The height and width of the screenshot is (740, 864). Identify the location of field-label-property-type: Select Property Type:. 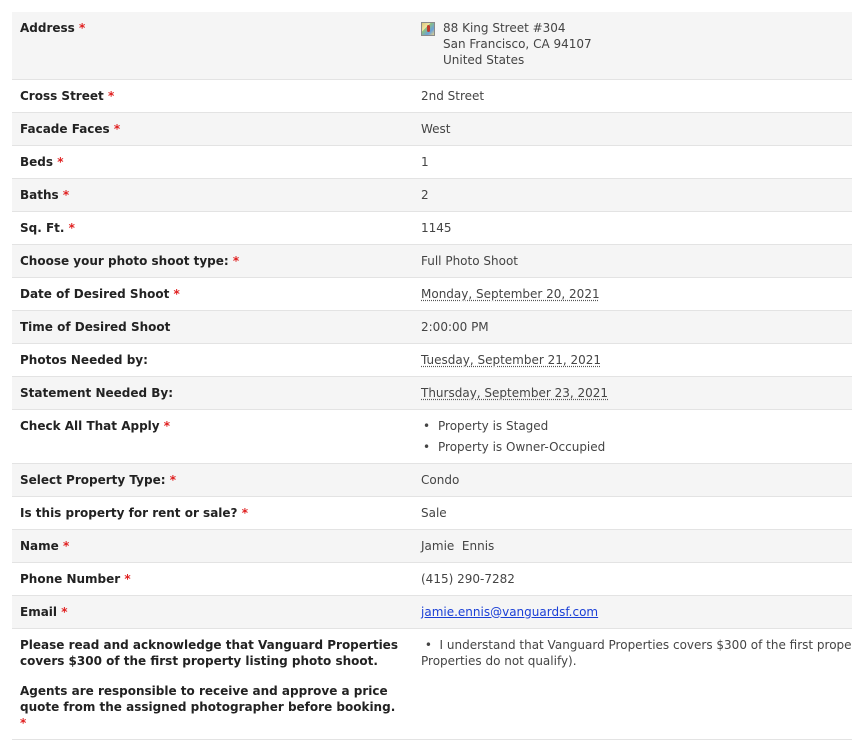
(93, 479).